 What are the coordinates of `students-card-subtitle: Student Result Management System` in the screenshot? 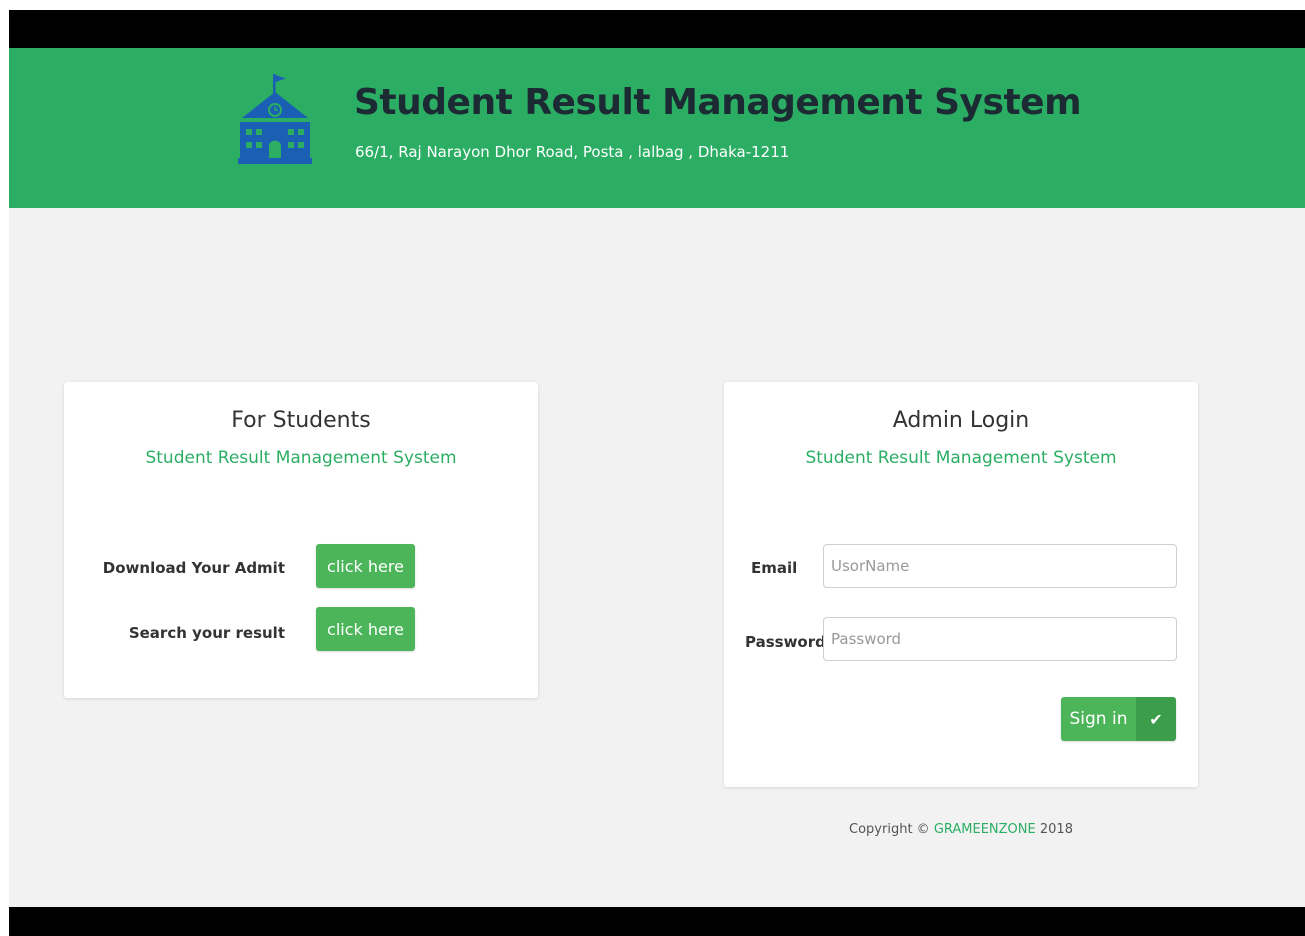 It's located at (301, 458).